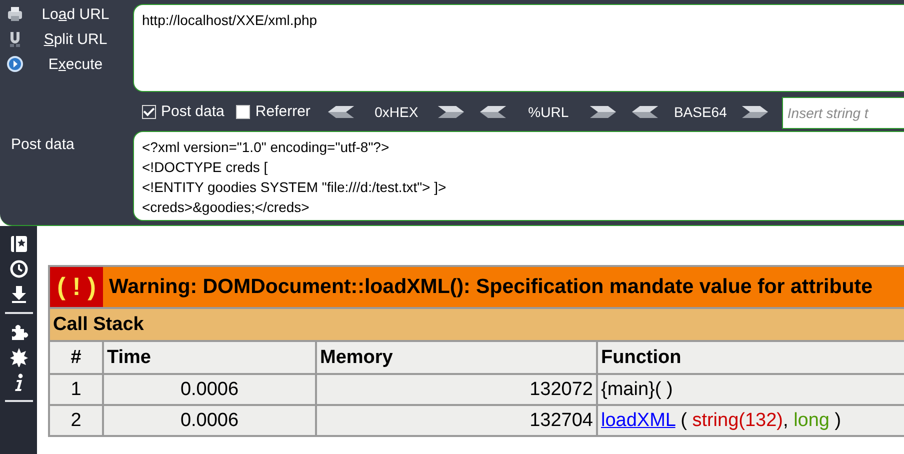 This screenshot has width=904, height=454. Describe the element at coordinates (76, 389) in the screenshot. I see `table-cell: 1` at that location.